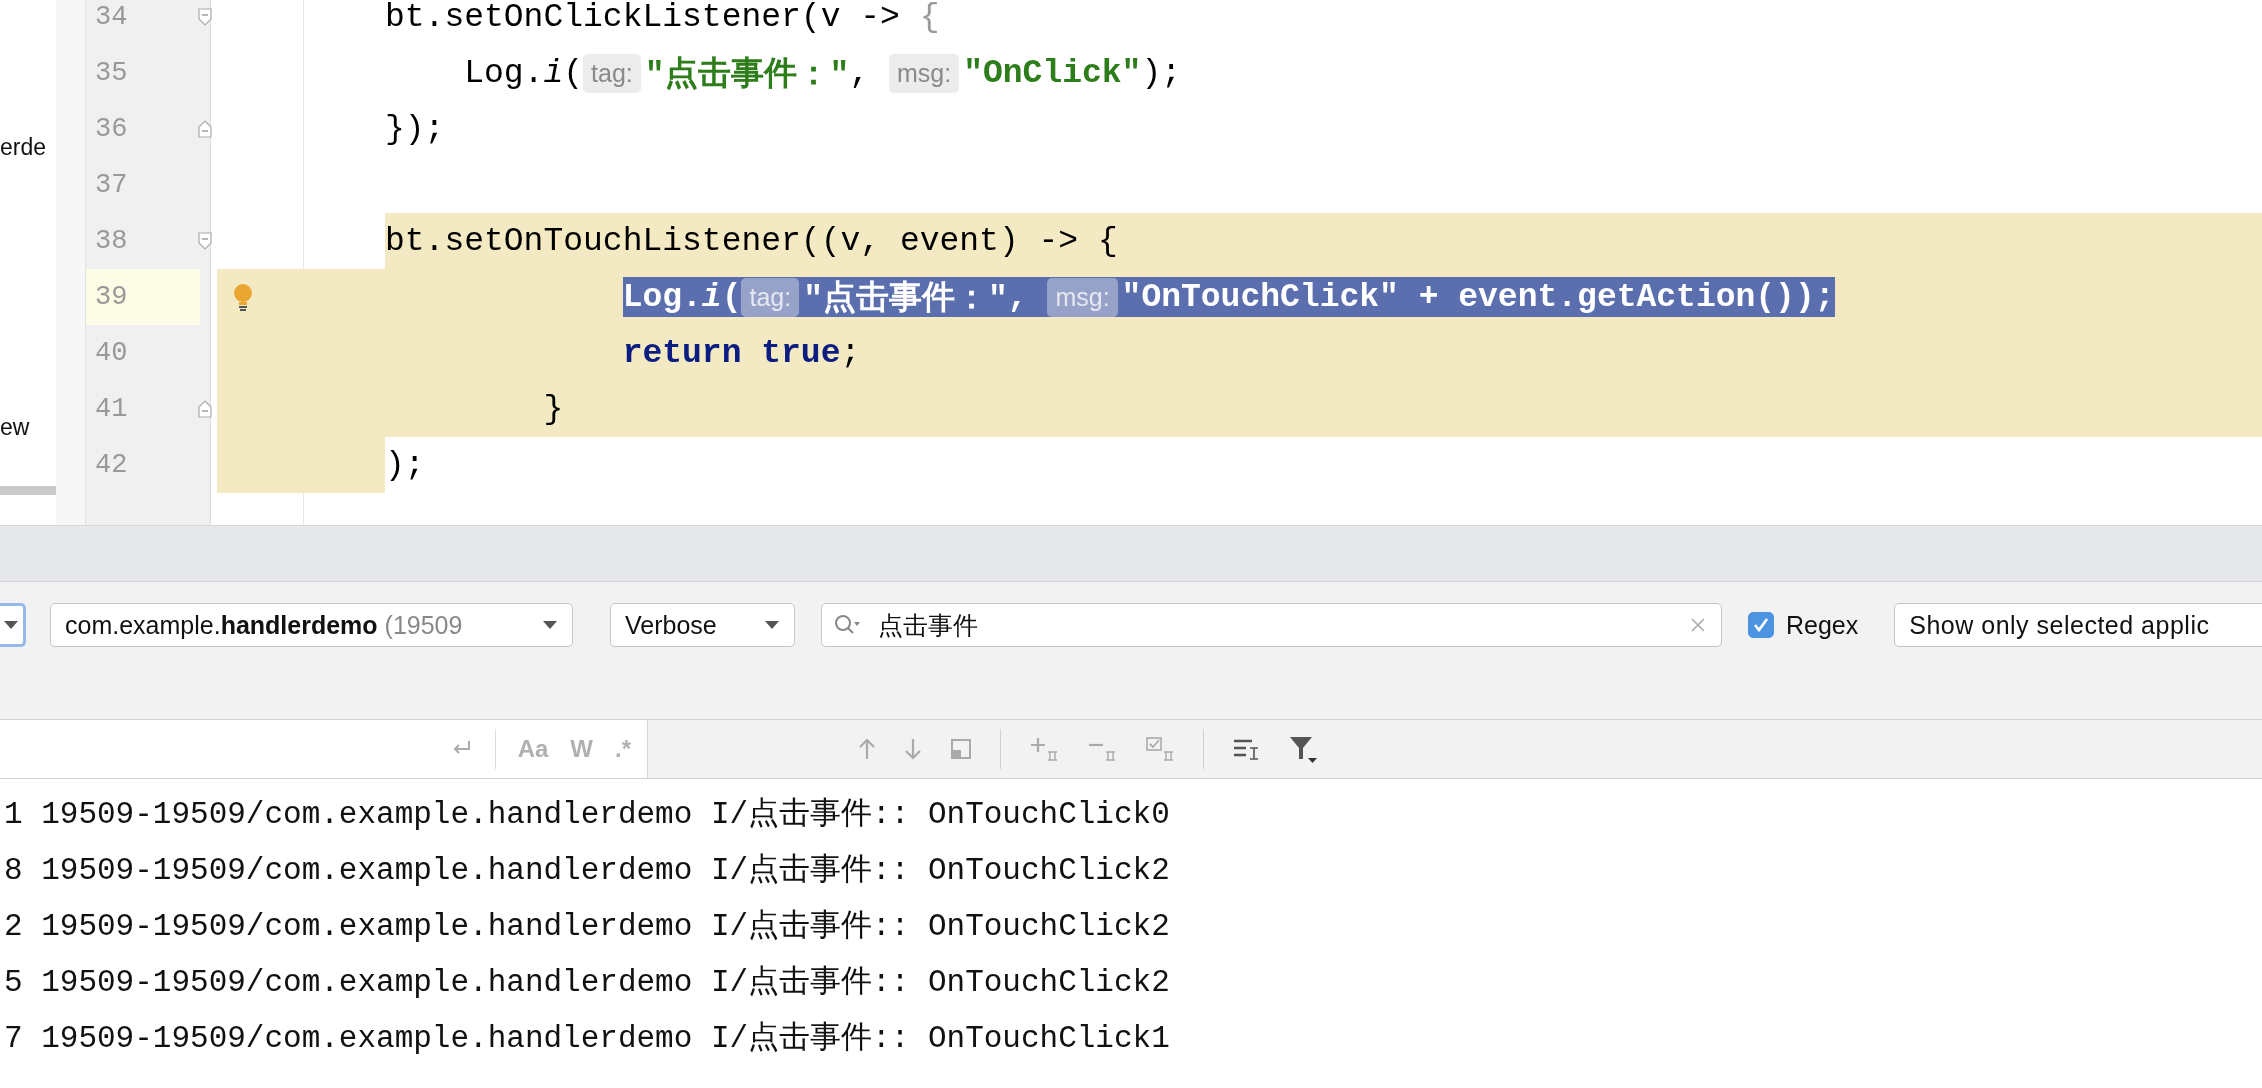 The height and width of the screenshot is (1088, 2262). I want to click on line-number: 35, so click(111, 73).